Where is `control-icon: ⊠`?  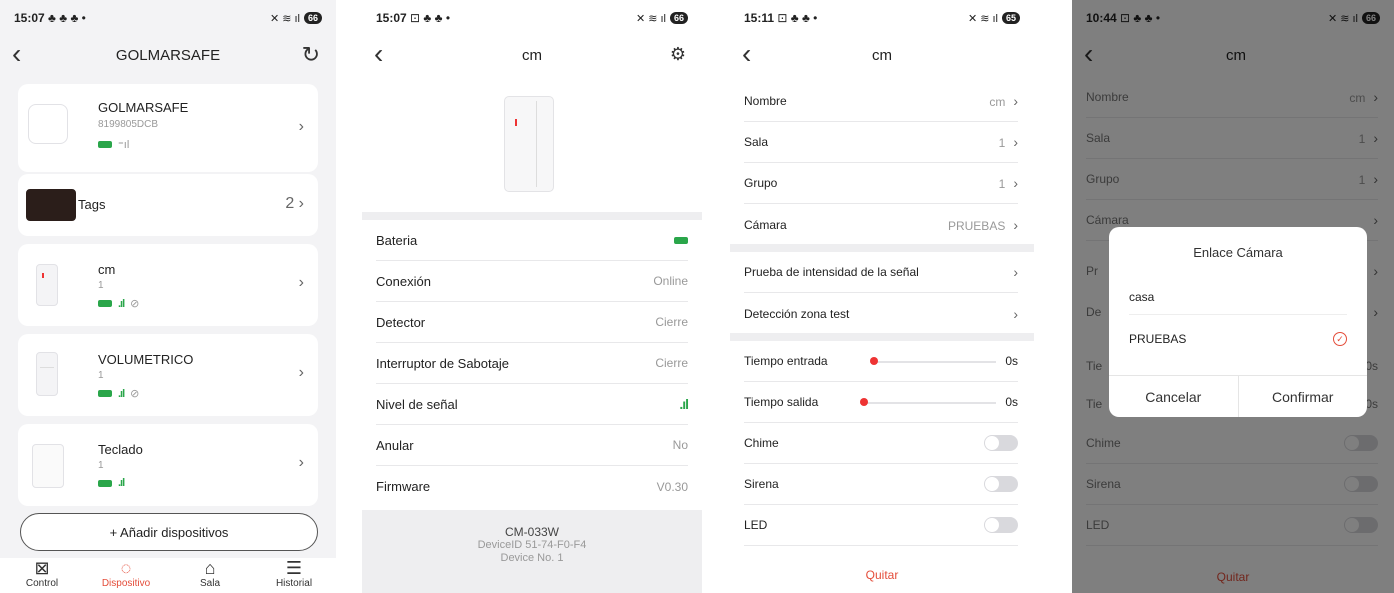
control-icon: ⊠ is located at coordinates (42, 568).